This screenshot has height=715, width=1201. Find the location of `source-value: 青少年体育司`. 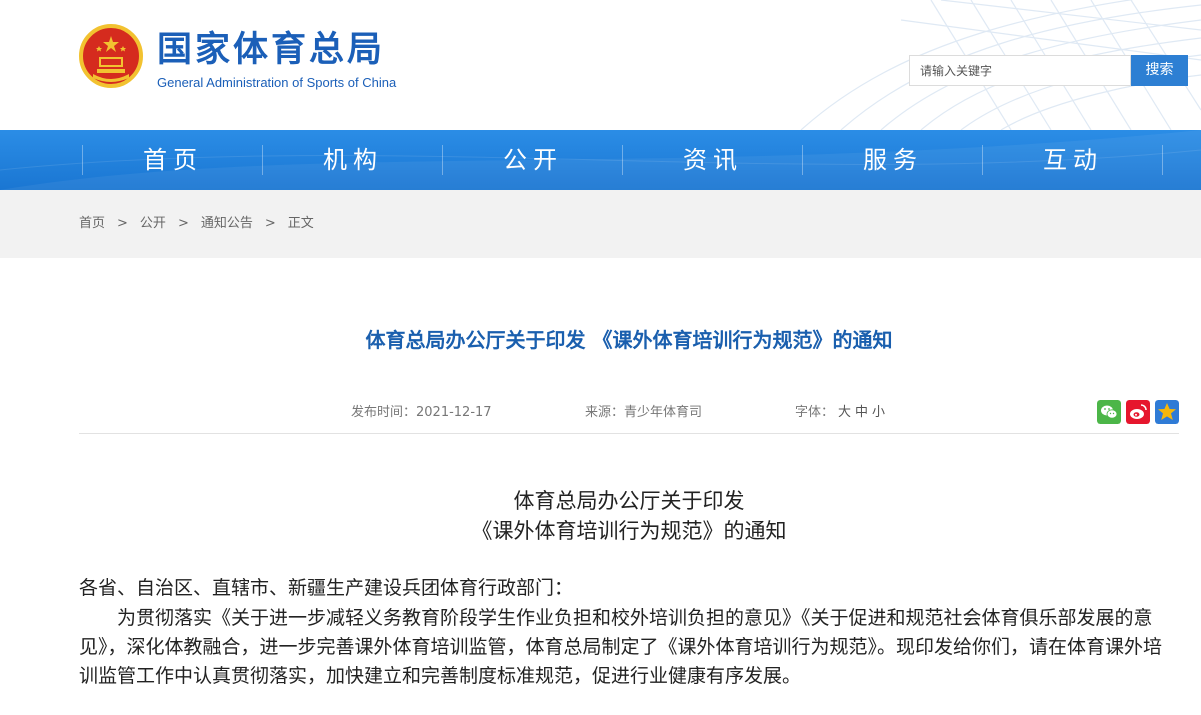

source-value: 青少年体育司 is located at coordinates (663, 412).